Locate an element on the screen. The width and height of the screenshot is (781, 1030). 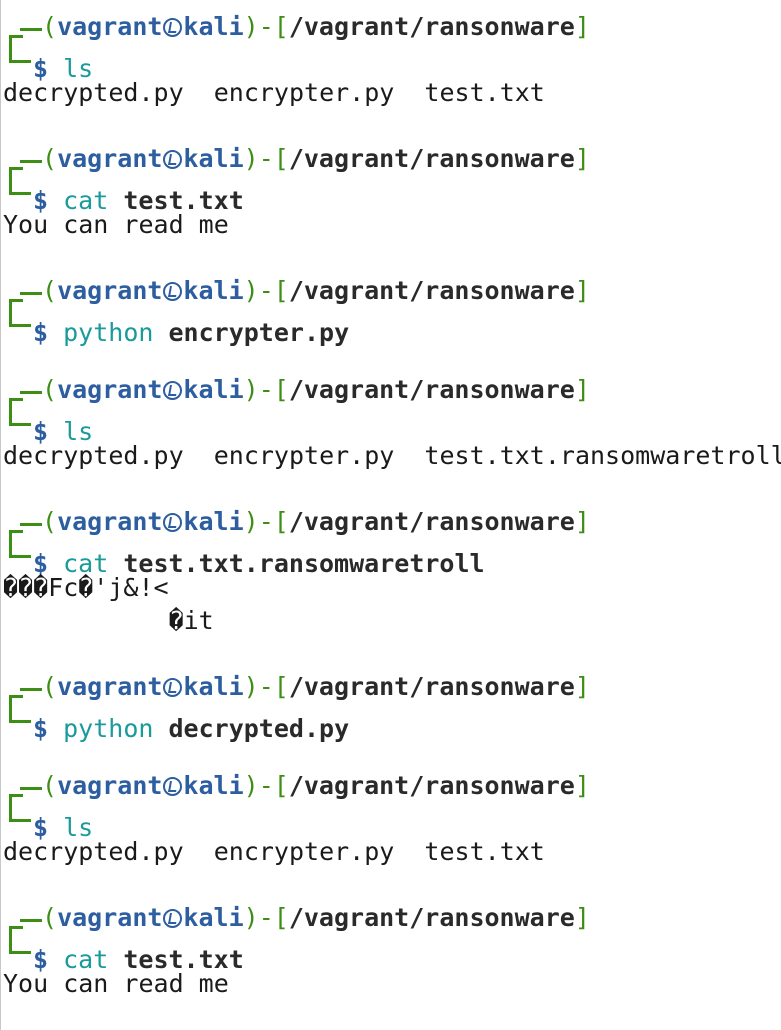
command-argument: test.txt.ransomwaretroll is located at coordinates (304, 563).